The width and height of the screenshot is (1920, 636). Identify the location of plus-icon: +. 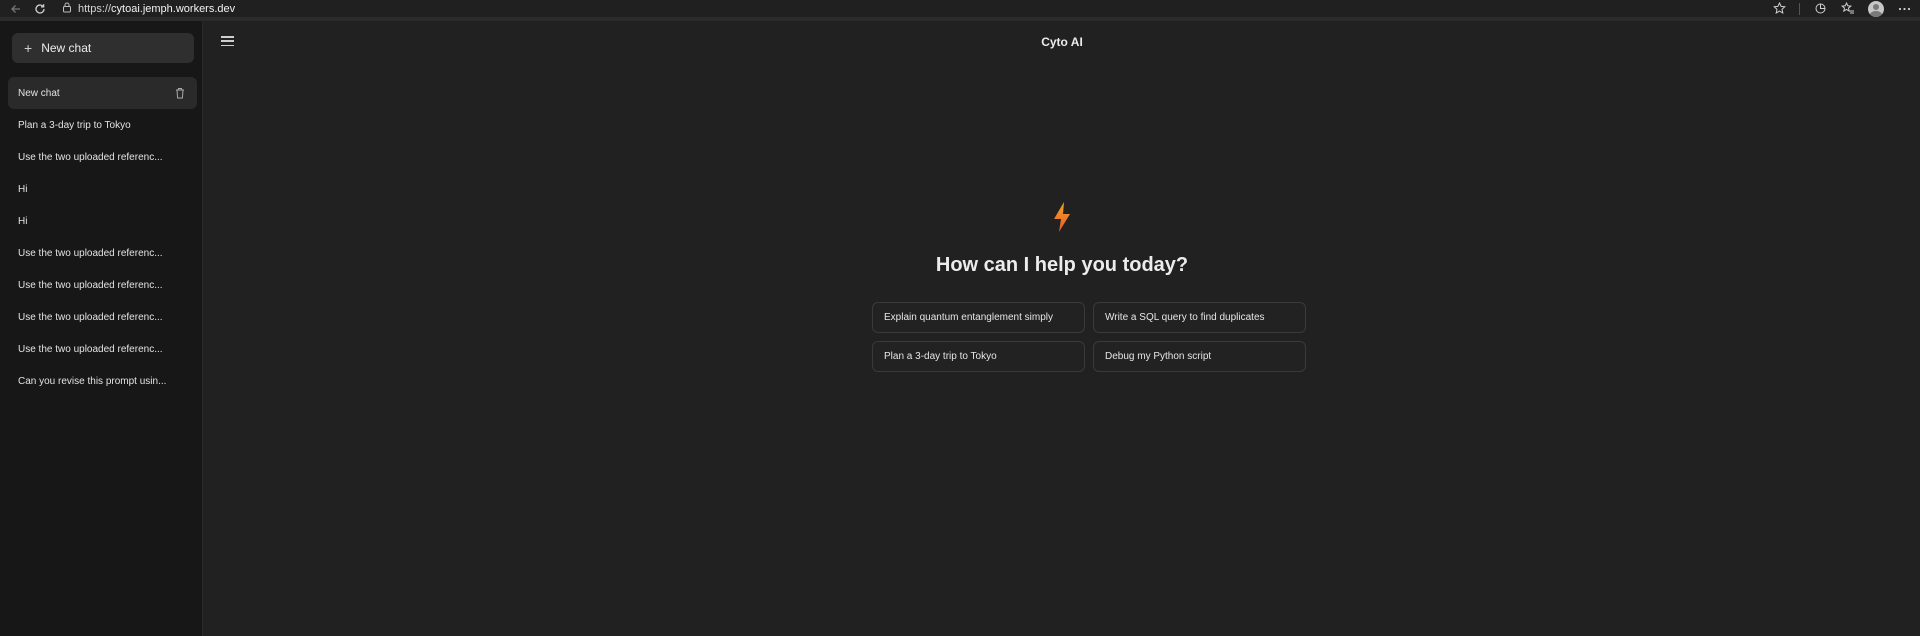
(28, 48).